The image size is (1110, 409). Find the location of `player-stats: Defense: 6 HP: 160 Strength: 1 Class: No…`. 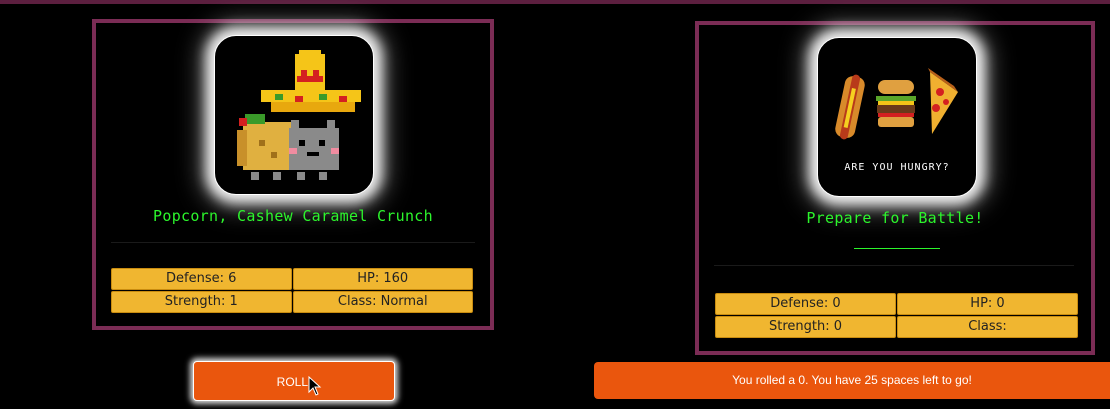

player-stats: Defense: 6 HP: 160 Strength: 1 Class: No… is located at coordinates (292, 290).